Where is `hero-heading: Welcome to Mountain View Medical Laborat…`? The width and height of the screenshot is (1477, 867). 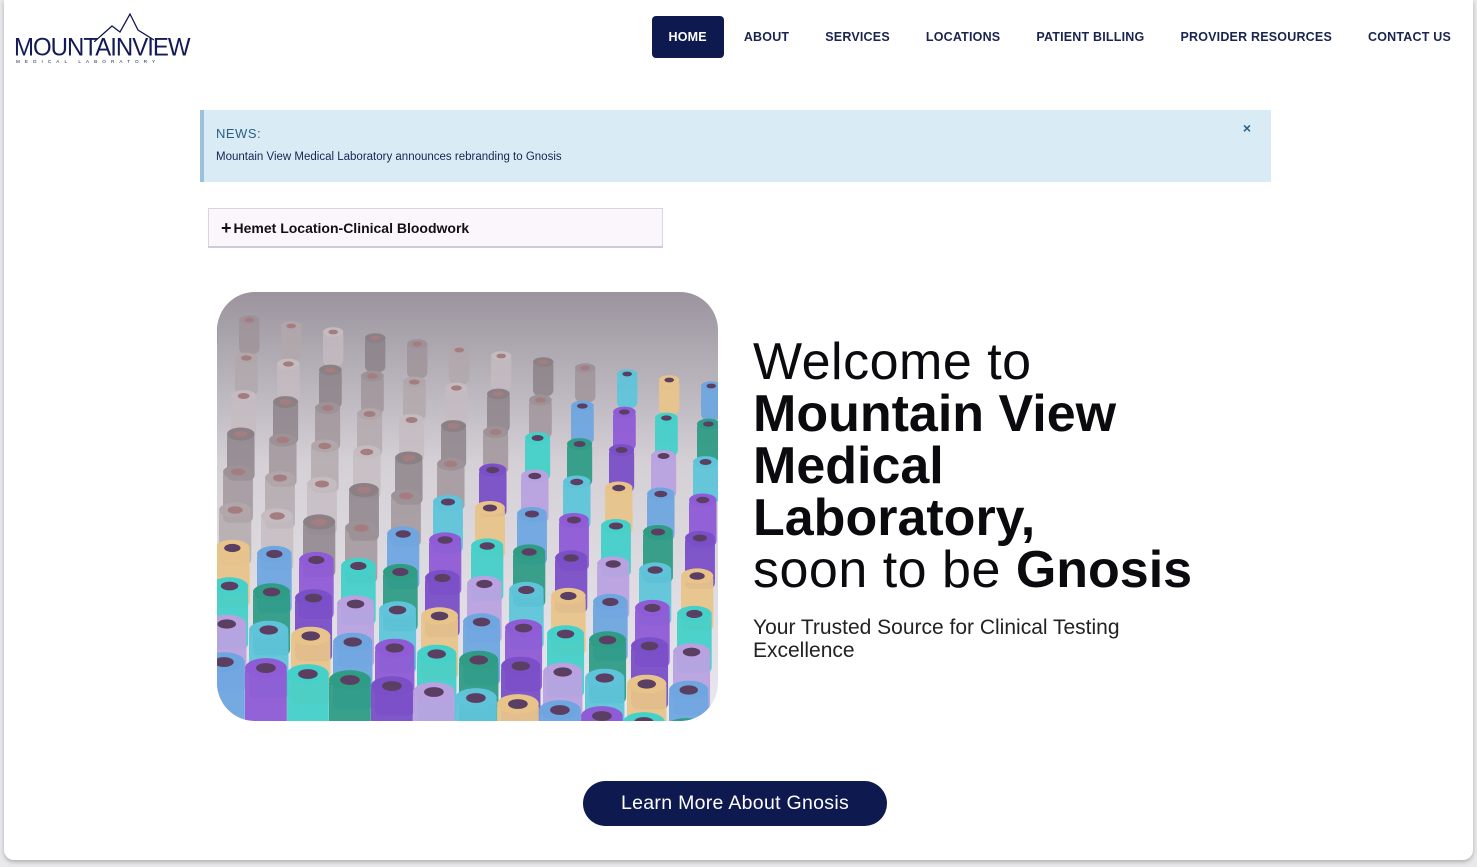 hero-heading: Welcome to Mountain View Medical Laborat… is located at coordinates (1033, 499).